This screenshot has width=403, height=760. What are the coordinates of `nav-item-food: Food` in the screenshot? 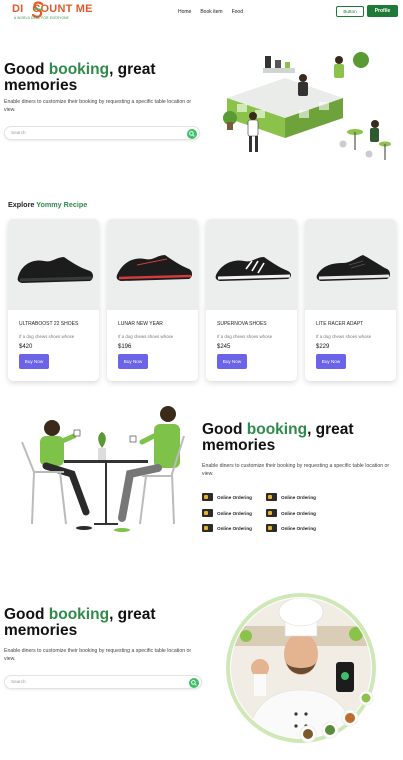 It's located at (237, 12).